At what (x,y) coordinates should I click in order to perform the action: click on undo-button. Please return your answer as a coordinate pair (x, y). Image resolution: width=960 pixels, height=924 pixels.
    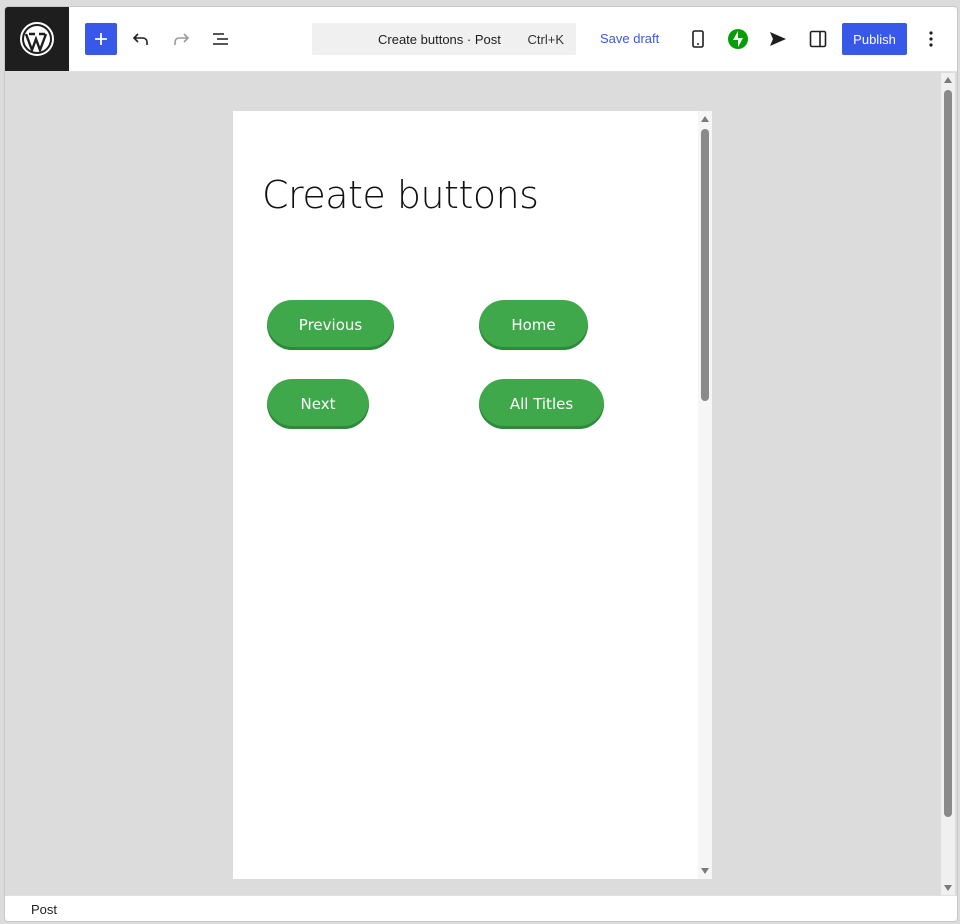
    Looking at the image, I should click on (141, 39).